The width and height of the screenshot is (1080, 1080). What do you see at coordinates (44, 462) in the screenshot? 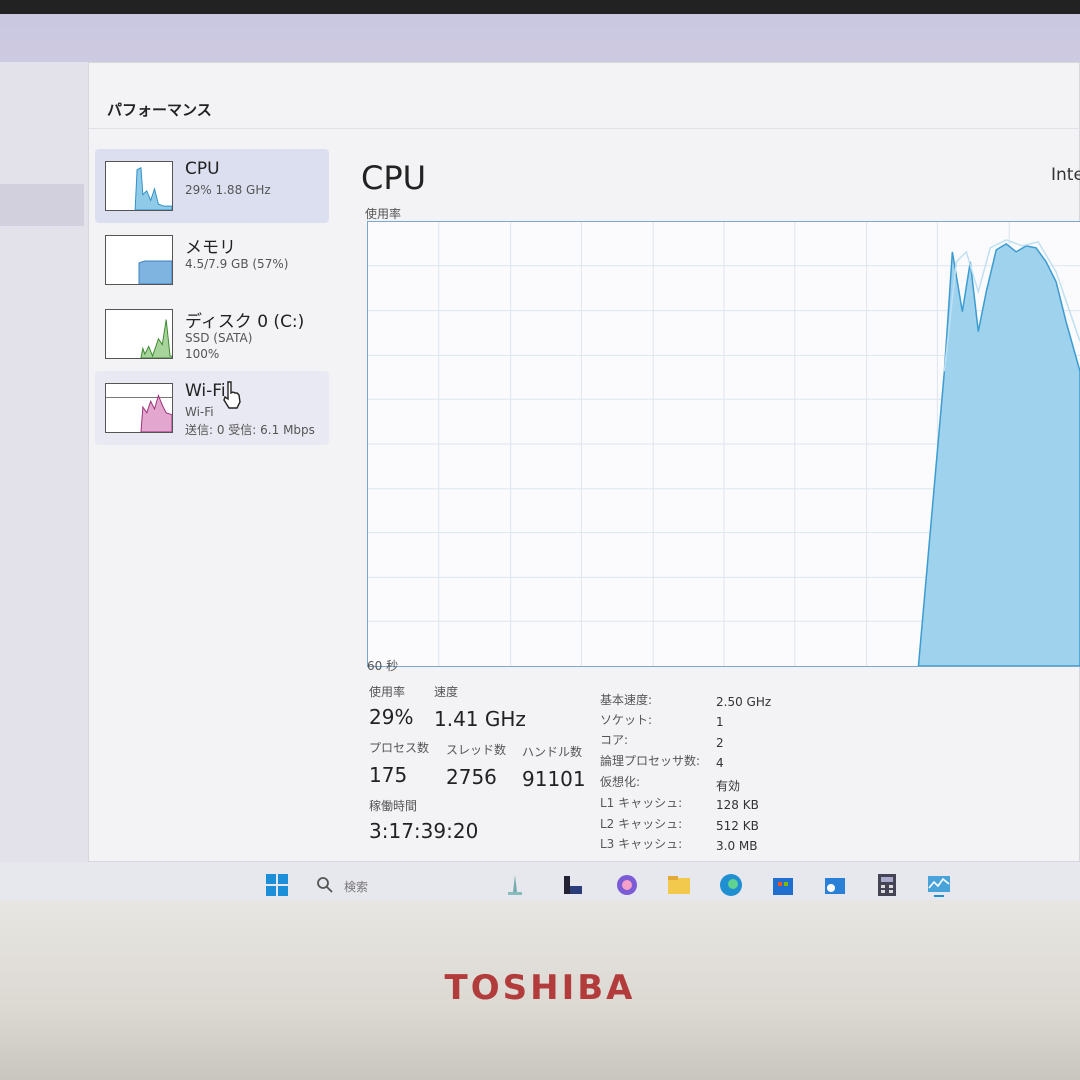
I see `task-manager-nav-strip` at bounding box center [44, 462].